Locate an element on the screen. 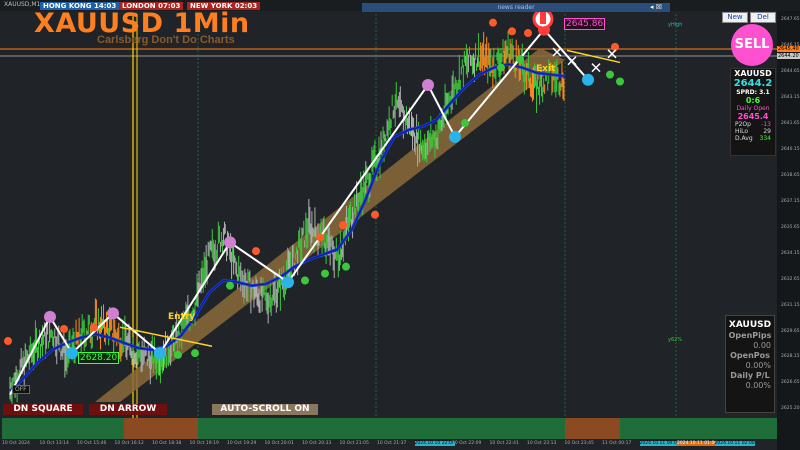 This screenshot has height=450, width=800. chart-subtitle: Carlsberg Don't Do Charts is located at coordinates (166, 40).